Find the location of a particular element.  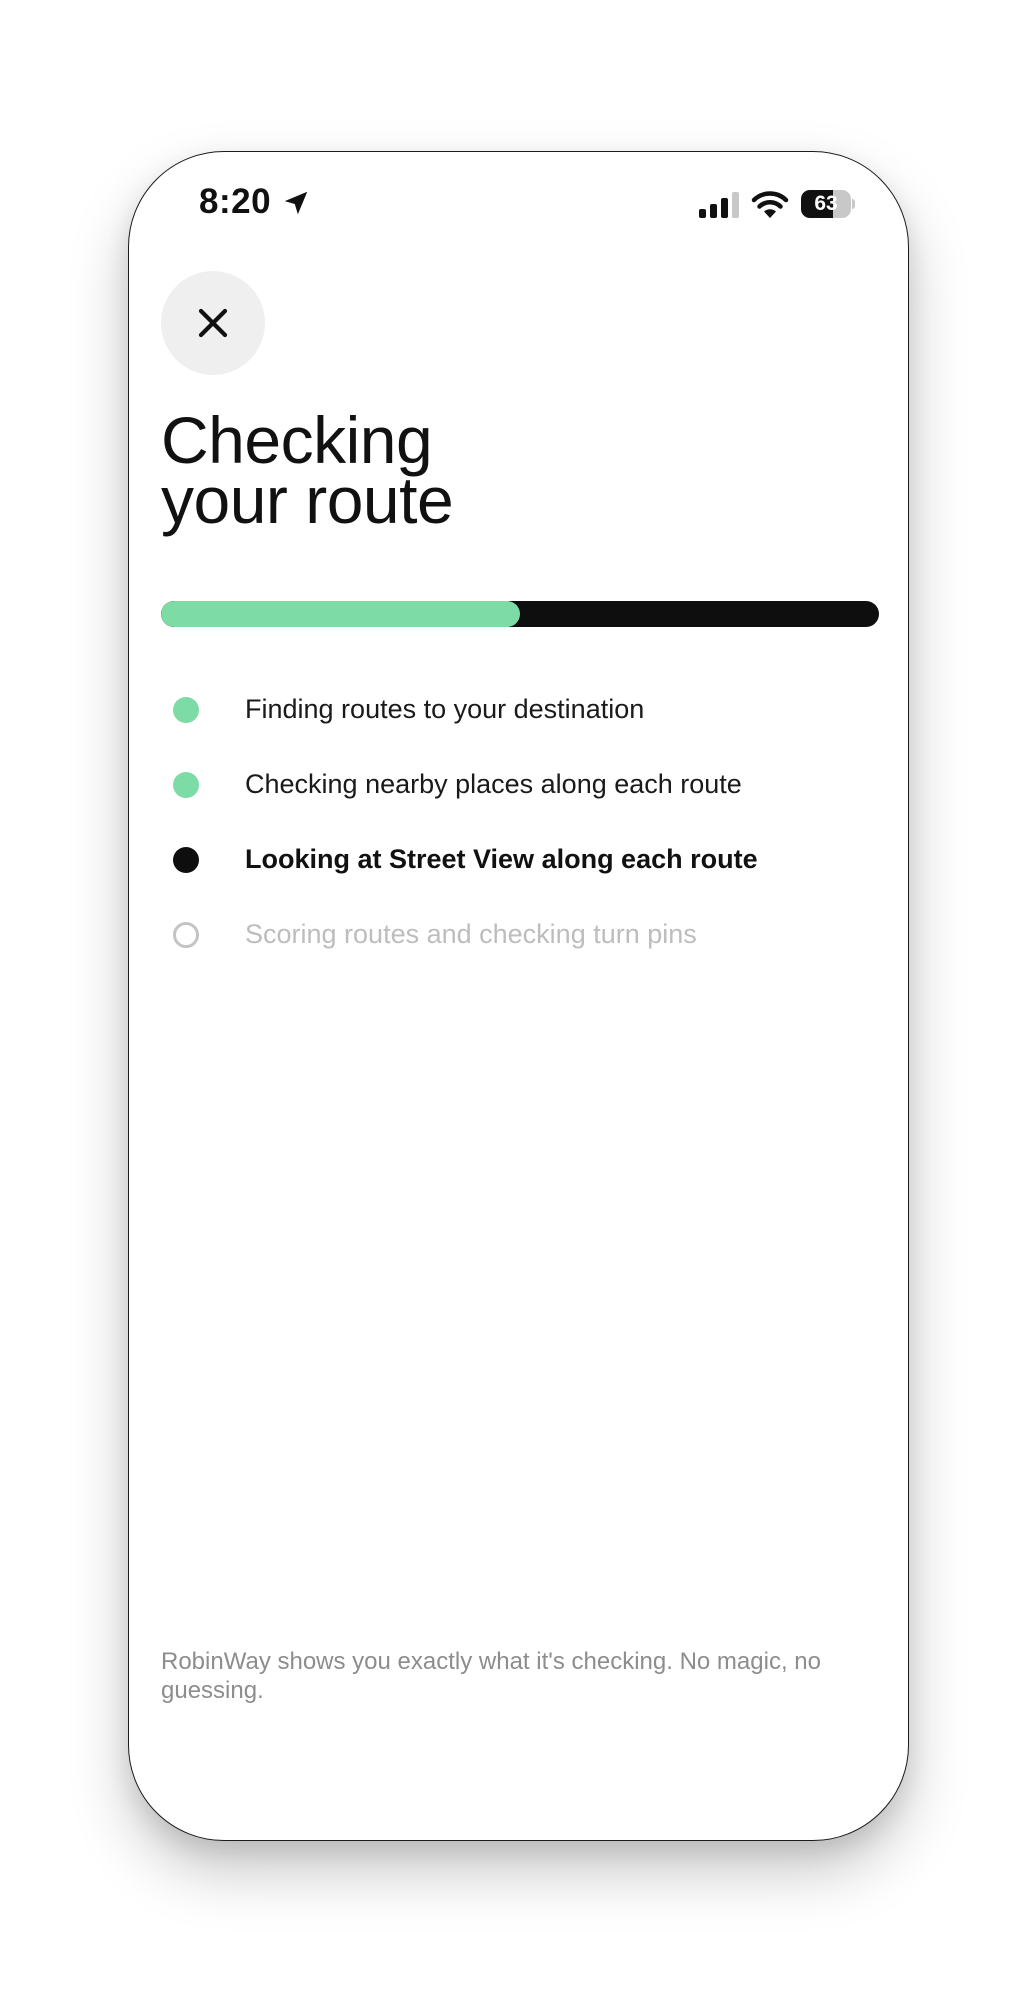

battery-level: 63 is located at coordinates (826, 203).